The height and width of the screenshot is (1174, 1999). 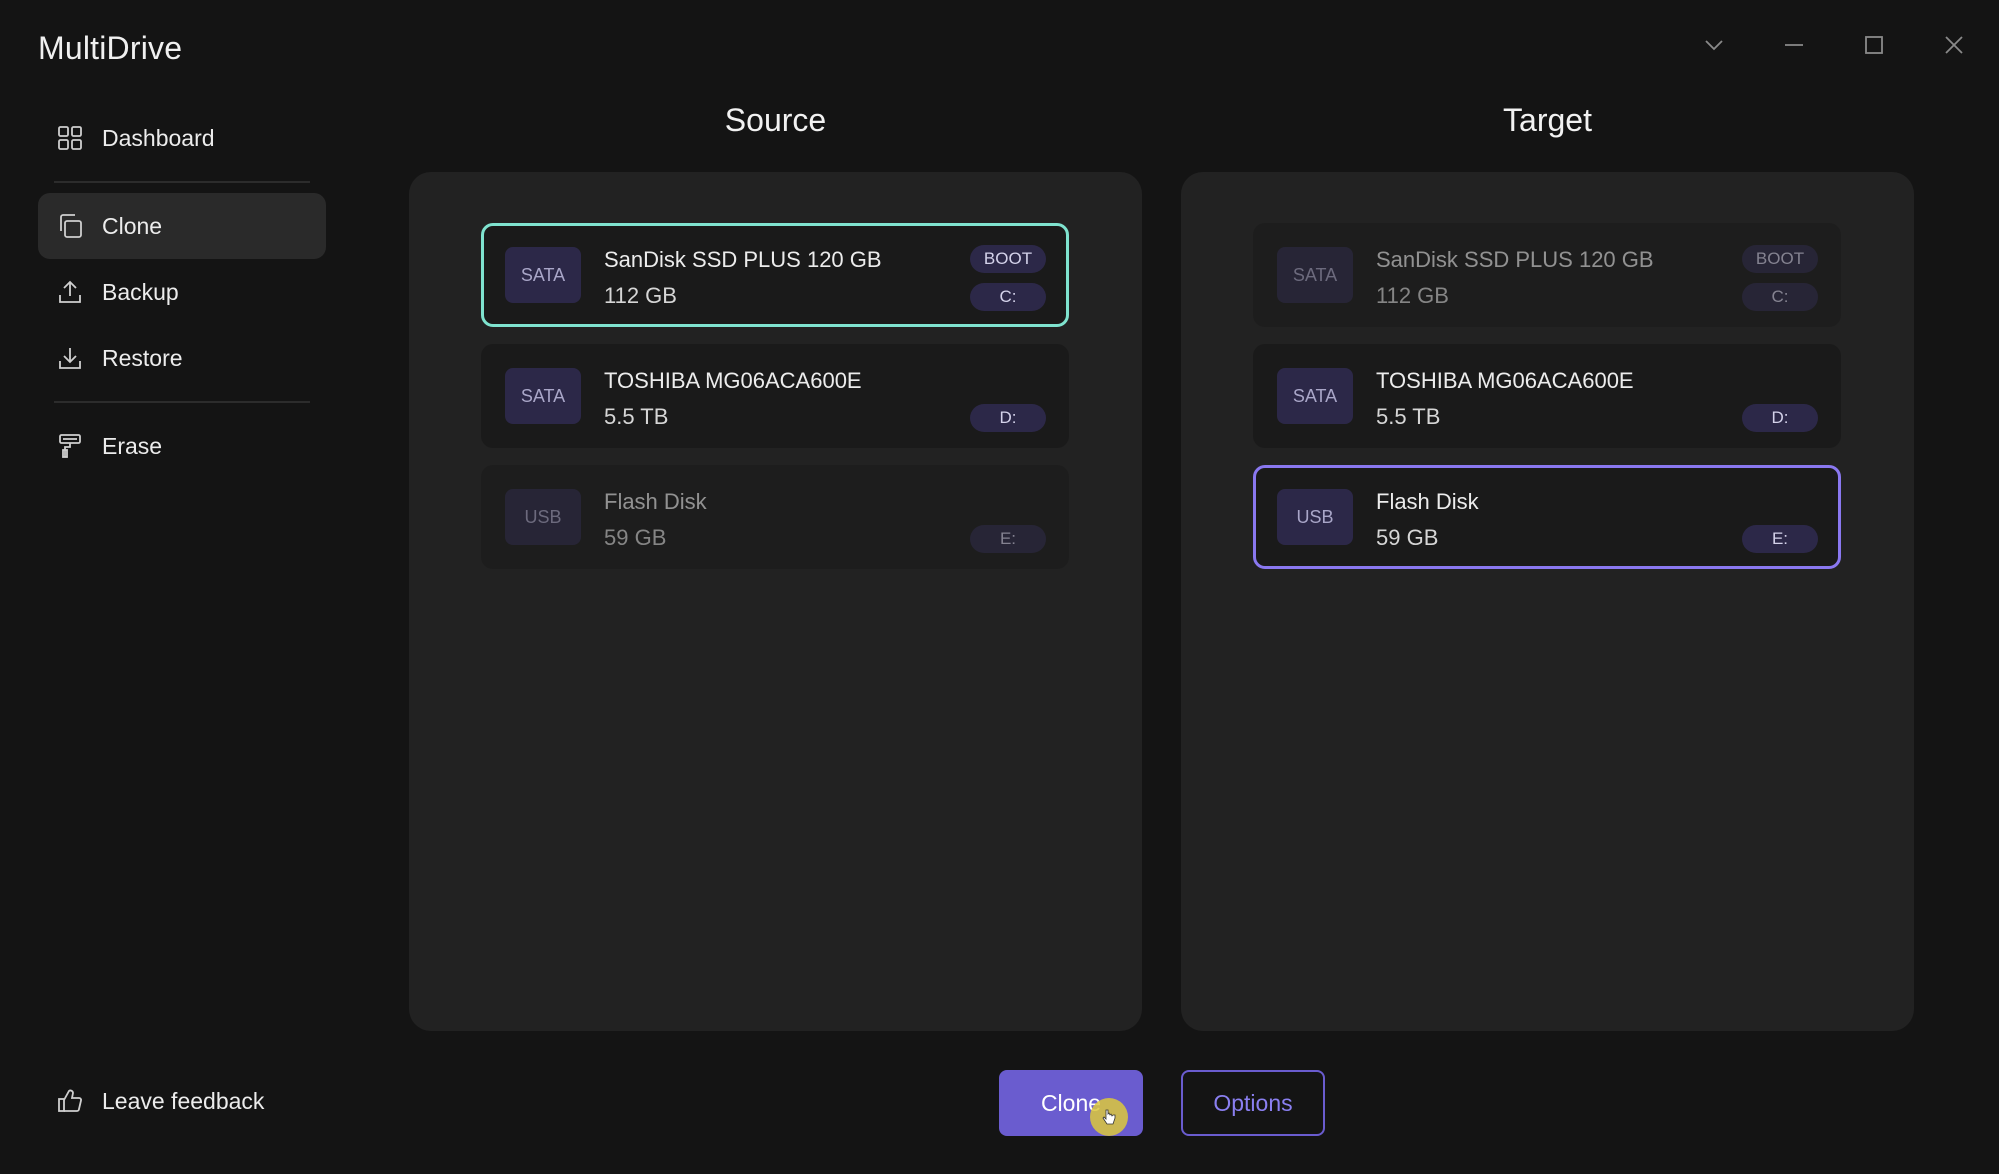 I want to click on options-button: Options, so click(x=1253, y=1103).